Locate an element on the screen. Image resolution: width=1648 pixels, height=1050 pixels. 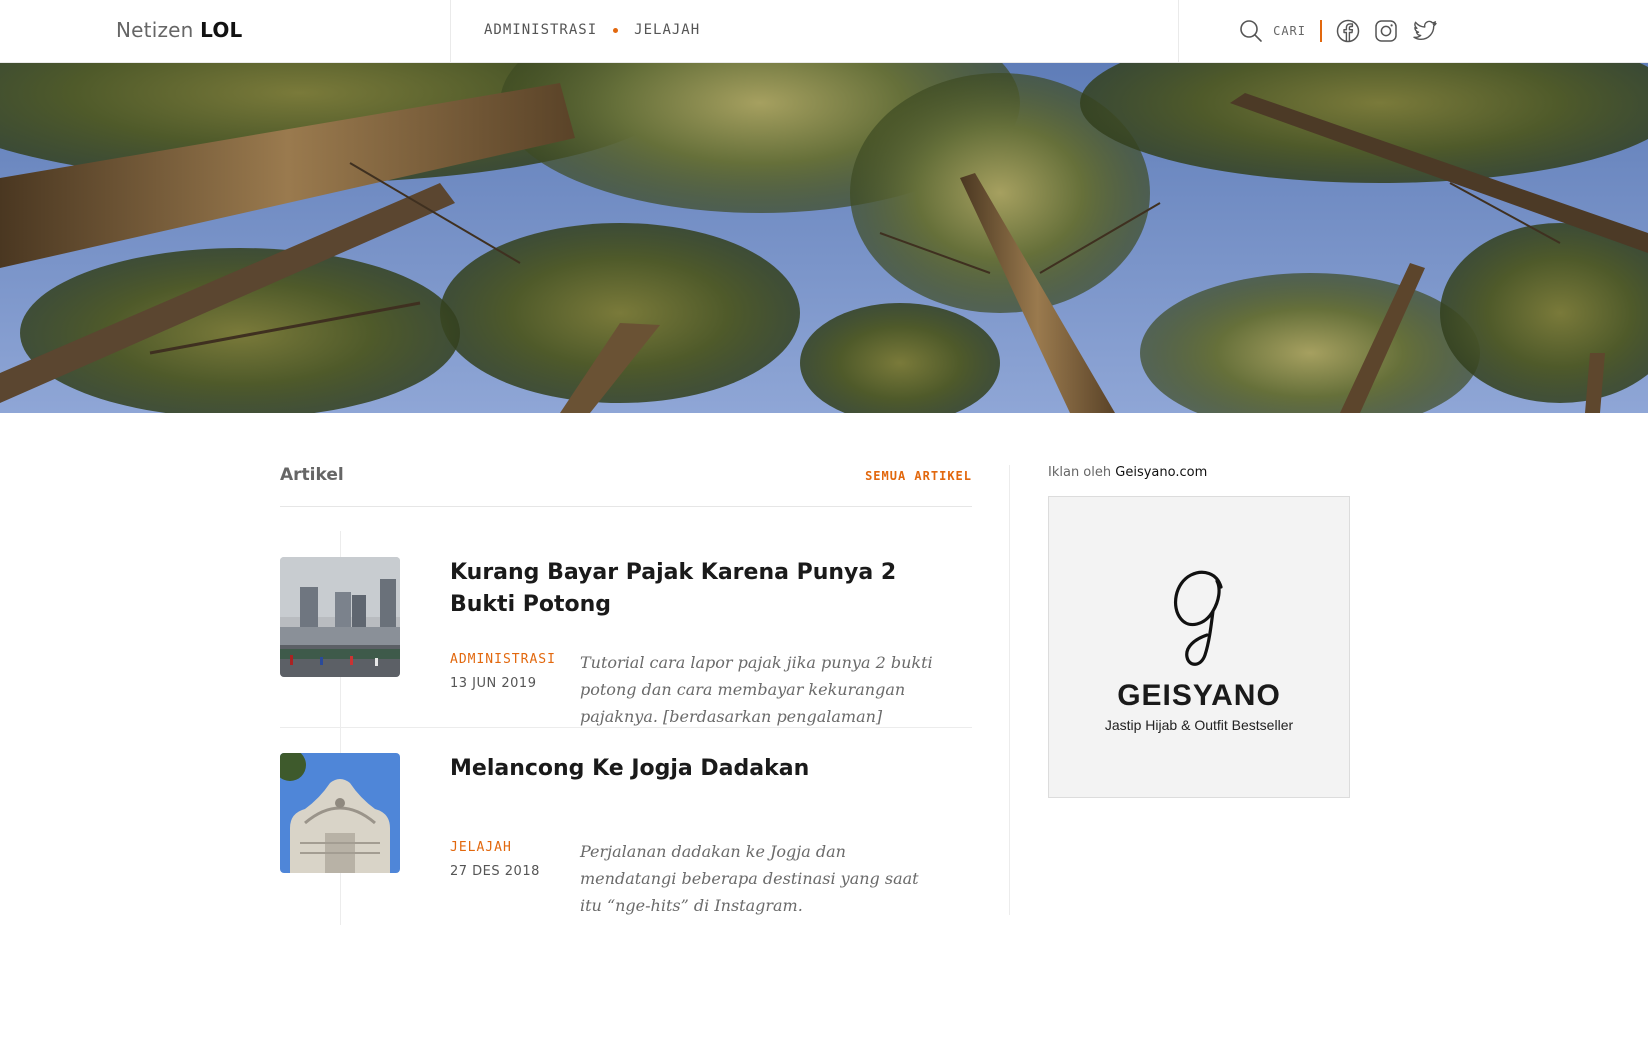
instagram-icon is located at coordinates (1386, 31).